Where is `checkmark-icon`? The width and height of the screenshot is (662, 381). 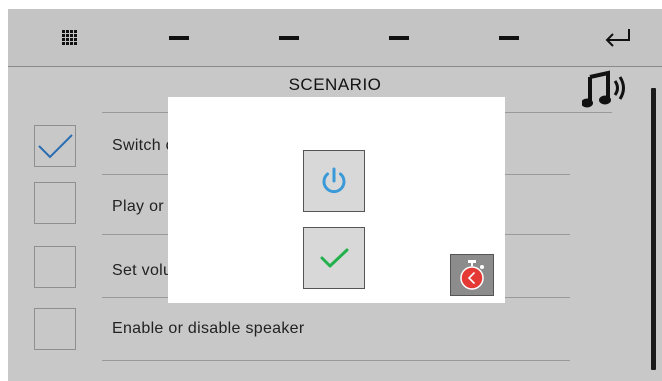 checkmark-icon is located at coordinates (55, 146).